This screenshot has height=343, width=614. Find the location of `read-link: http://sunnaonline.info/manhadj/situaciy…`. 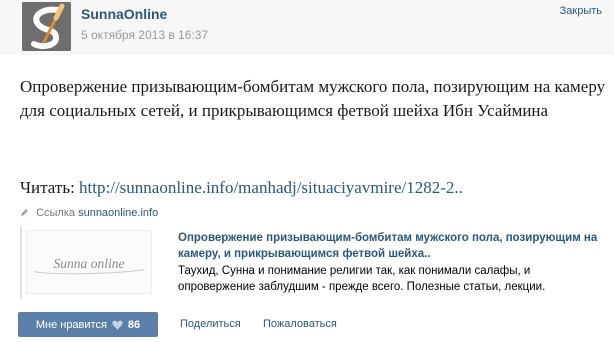

read-link: http://sunnaonline.info/manhadj/situaciy… is located at coordinates (271, 187).